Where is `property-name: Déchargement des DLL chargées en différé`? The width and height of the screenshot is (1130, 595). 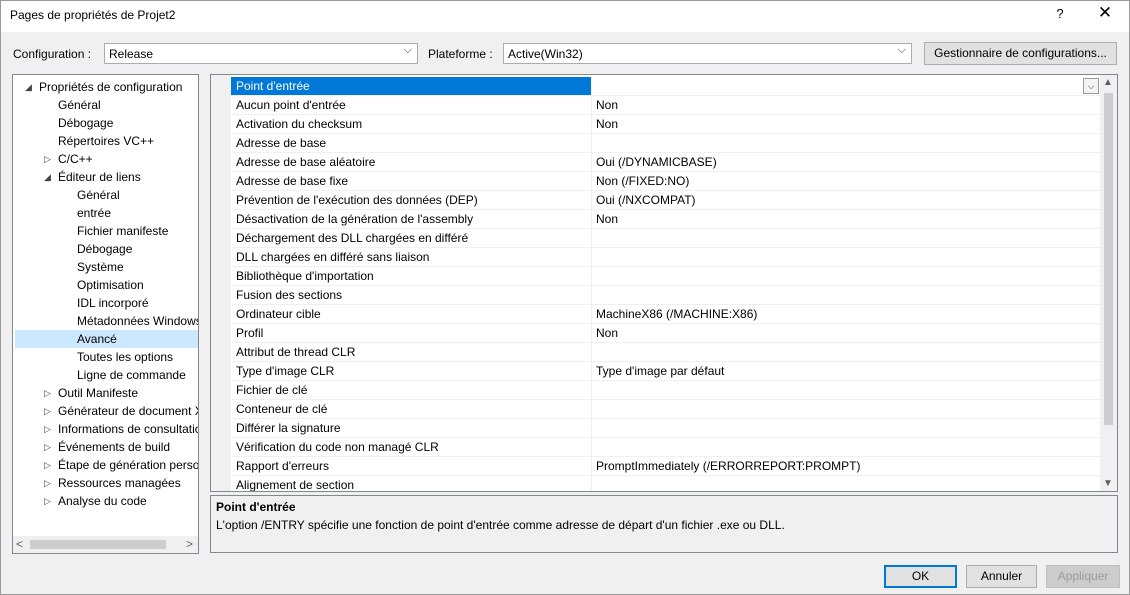 property-name: Déchargement des DLL chargées en différé is located at coordinates (411, 238).